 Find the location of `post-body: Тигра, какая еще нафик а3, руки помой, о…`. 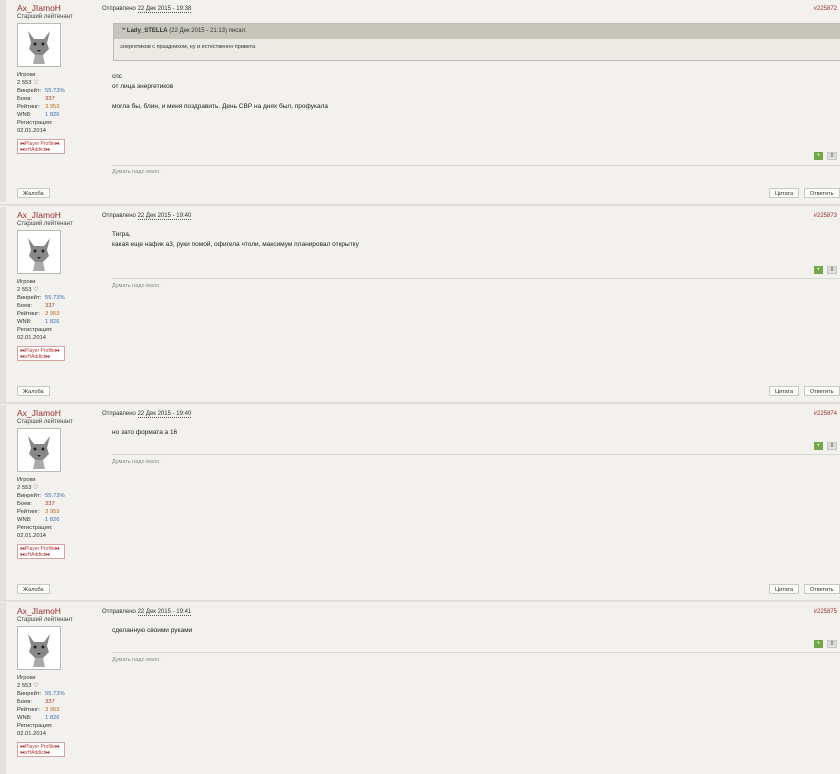

post-body: Тигра, какая еще нафик а3, руки помой, о… is located at coordinates (235, 239).